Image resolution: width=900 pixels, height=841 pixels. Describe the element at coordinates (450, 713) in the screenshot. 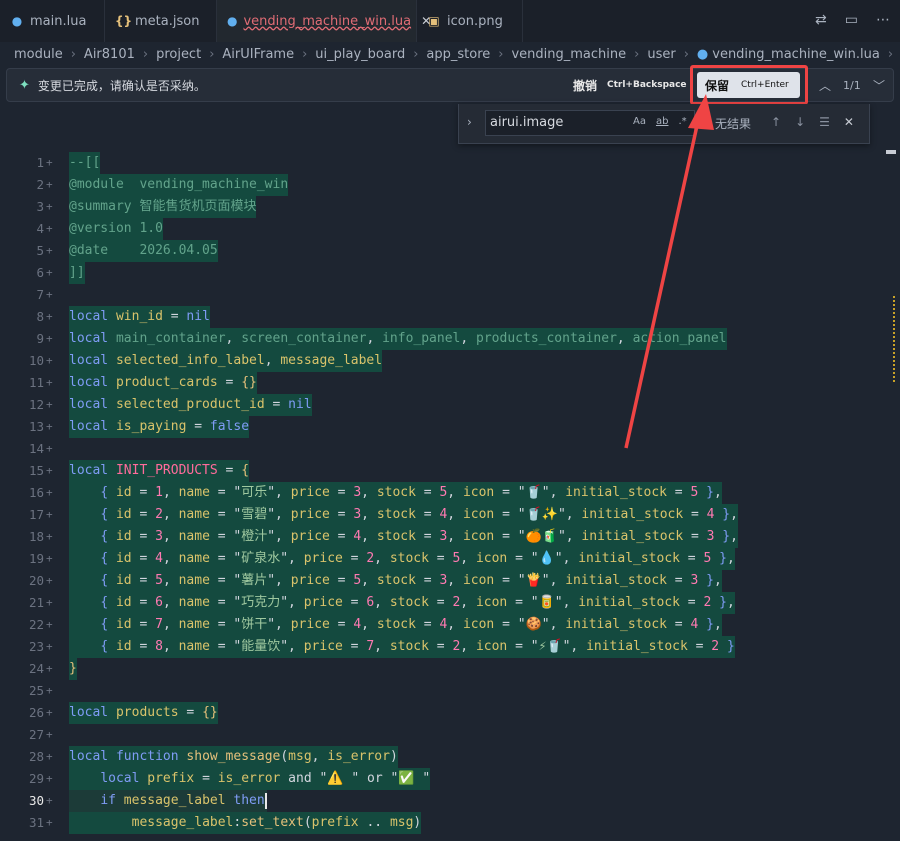

I see `code-line: 26 + local products = {}` at that location.